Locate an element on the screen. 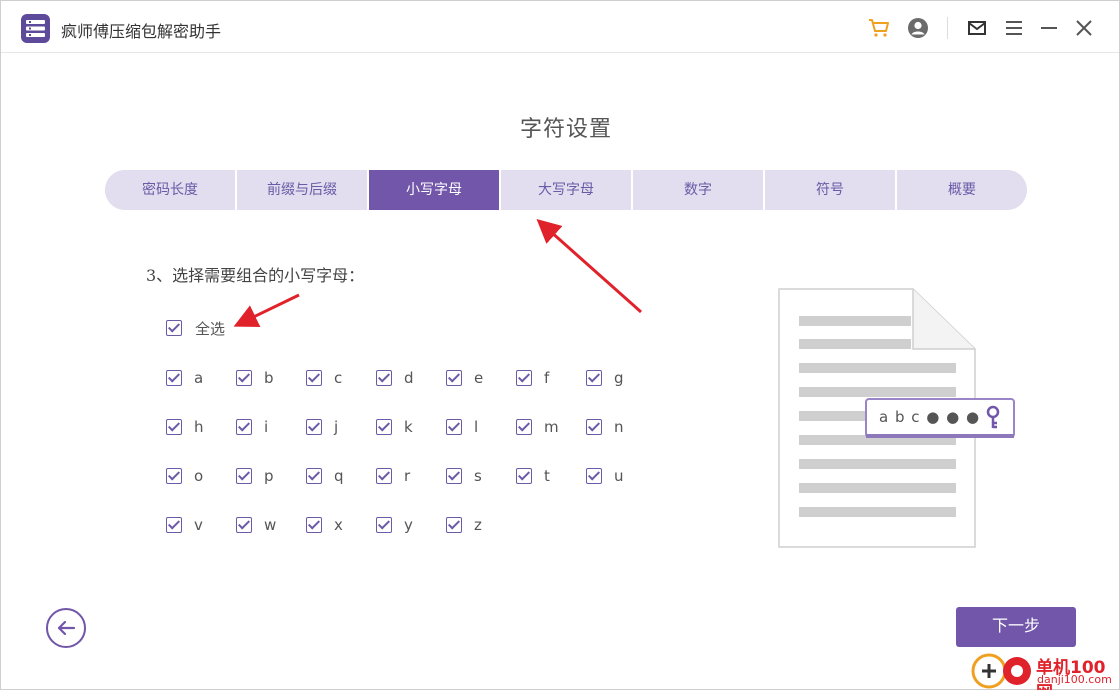 This screenshot has width=1120, height=690. watermark-logo-icon is located at coordinates (1003, 670).